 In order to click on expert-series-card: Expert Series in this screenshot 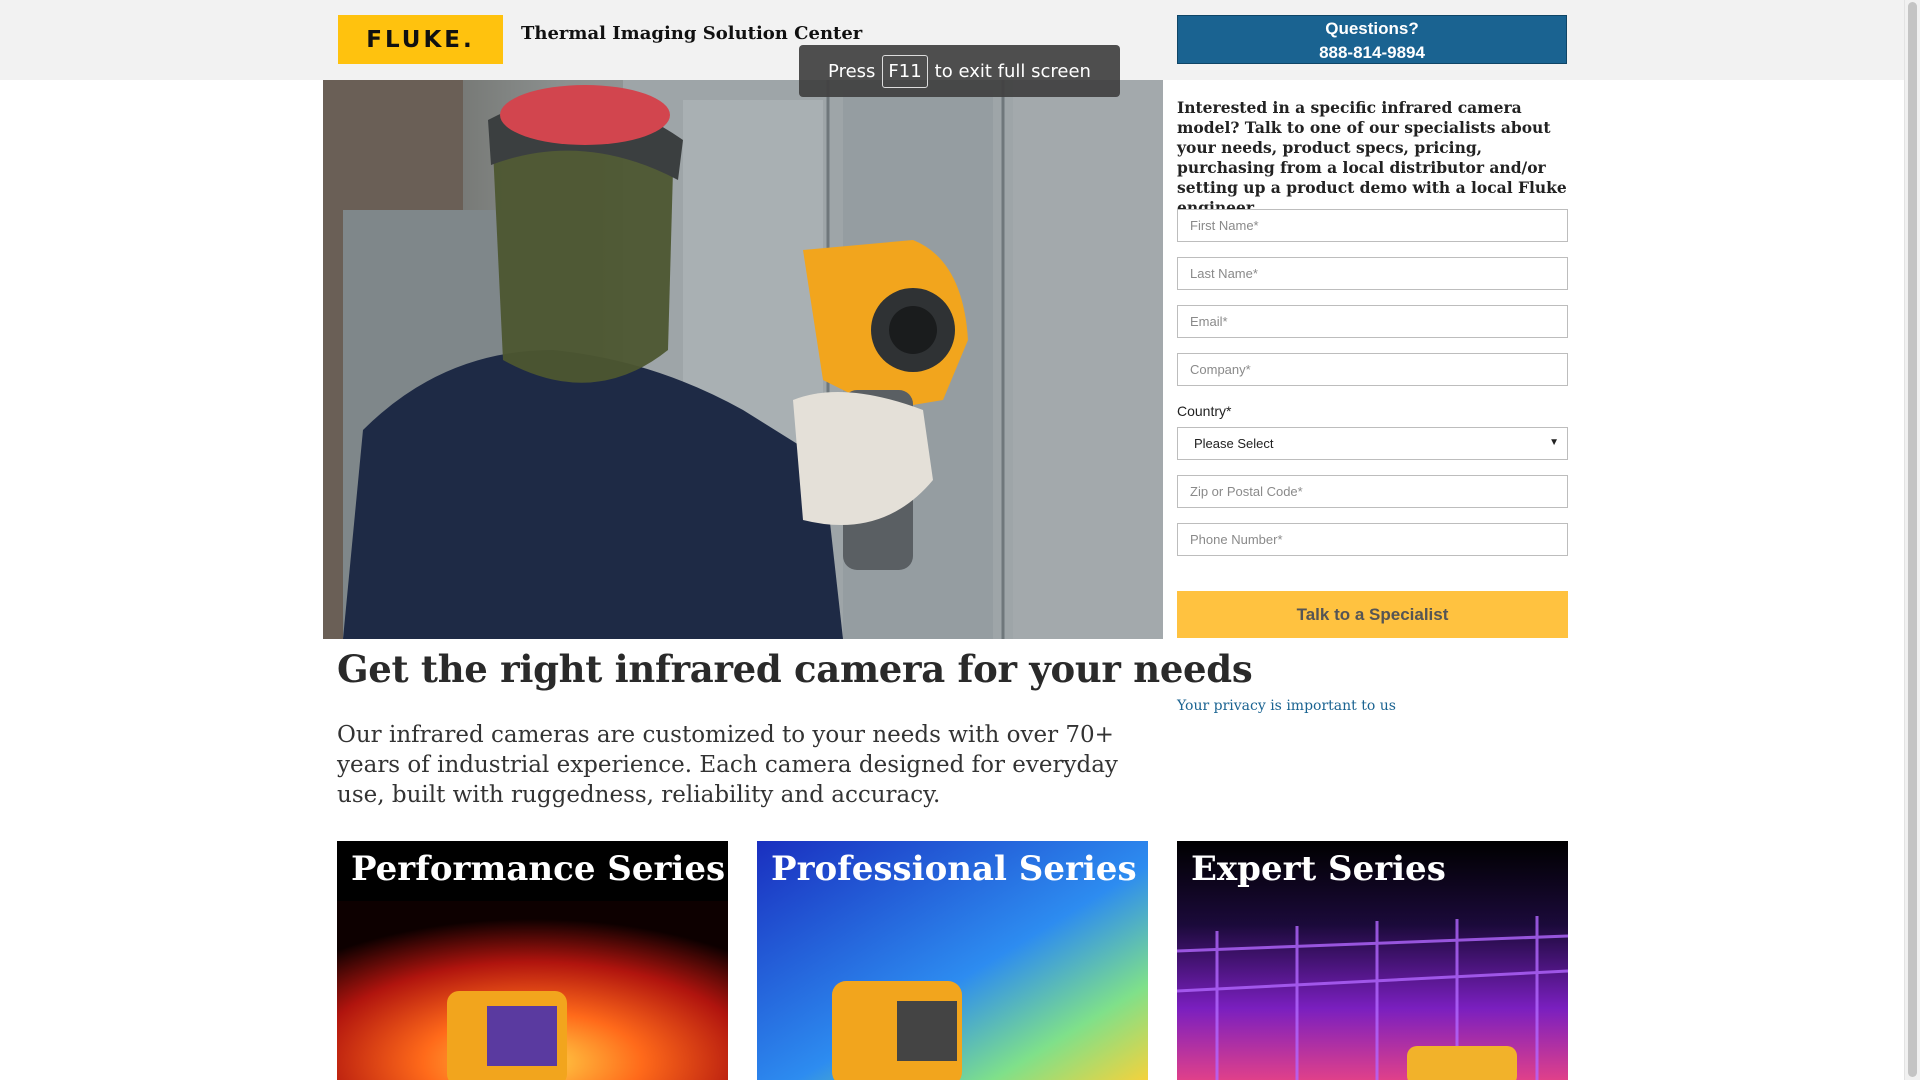, I will do `click(1372, 960)`.